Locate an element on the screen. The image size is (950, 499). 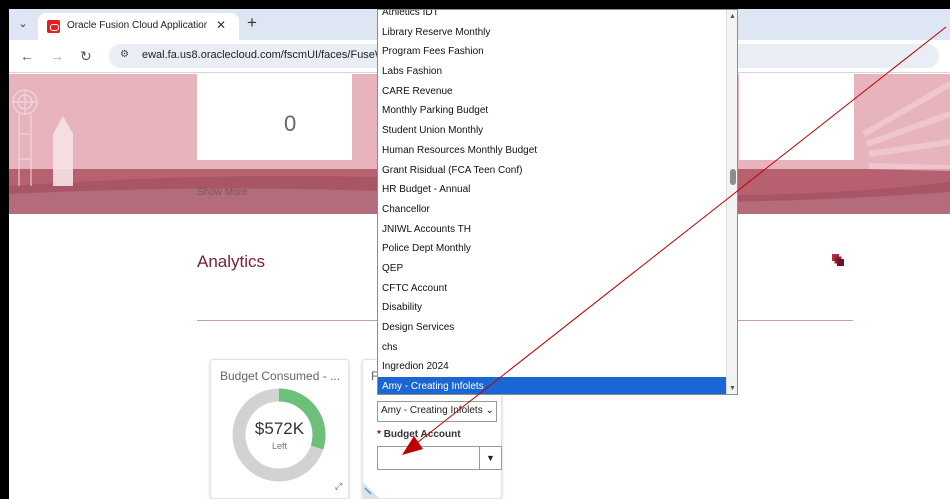
tab-title: Oracle Fusion Cloud Application is located at coordinates (137, 25).